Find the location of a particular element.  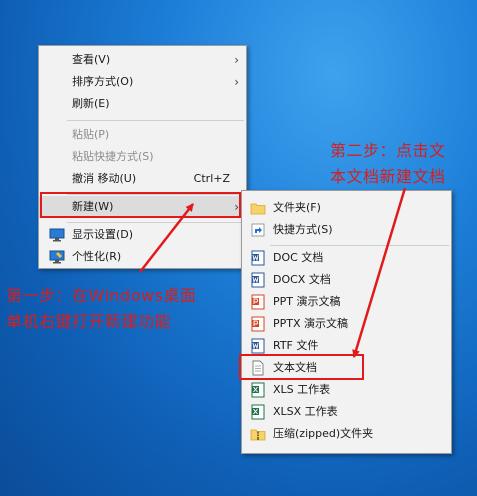

arrow-to-new-item is located at coordinates (166, 238).